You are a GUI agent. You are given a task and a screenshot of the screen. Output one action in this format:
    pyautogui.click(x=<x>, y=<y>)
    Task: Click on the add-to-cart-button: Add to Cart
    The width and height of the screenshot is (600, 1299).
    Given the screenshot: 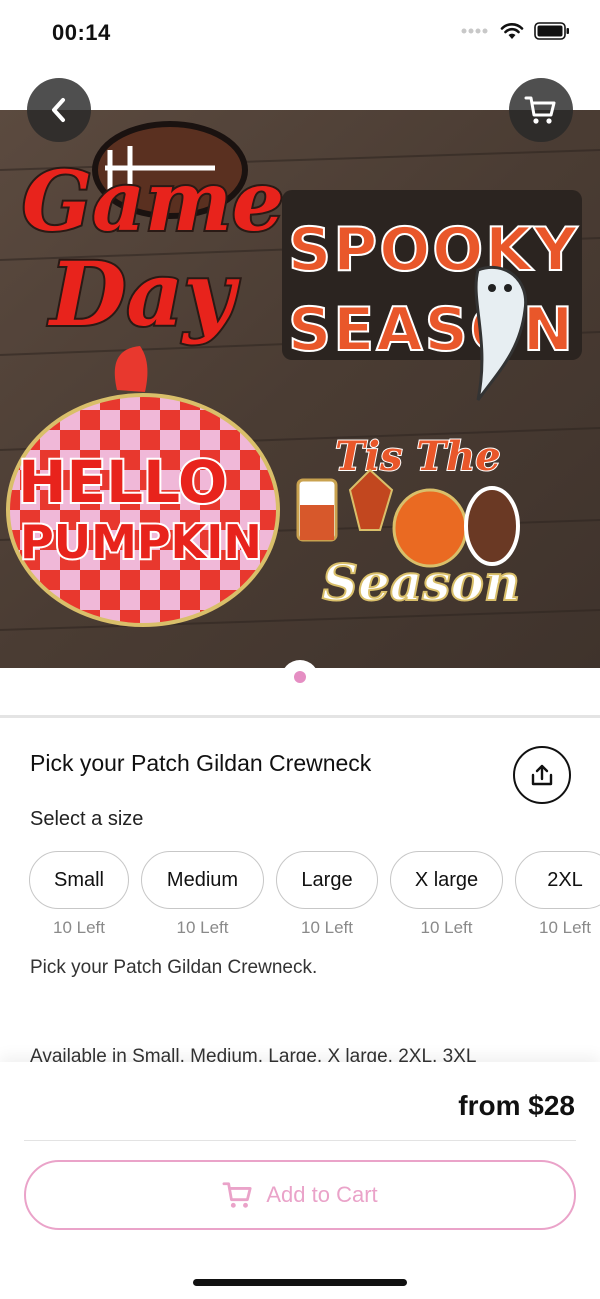 What is the action you would take?
    pyautogui.click(x=300, y=1195)
    